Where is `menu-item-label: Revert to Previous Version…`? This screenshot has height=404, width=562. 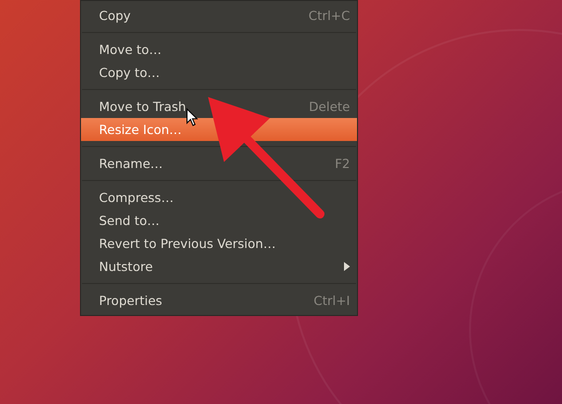
menu-item-label: Revert to Previous Version… is located at coordinates (187, 243).